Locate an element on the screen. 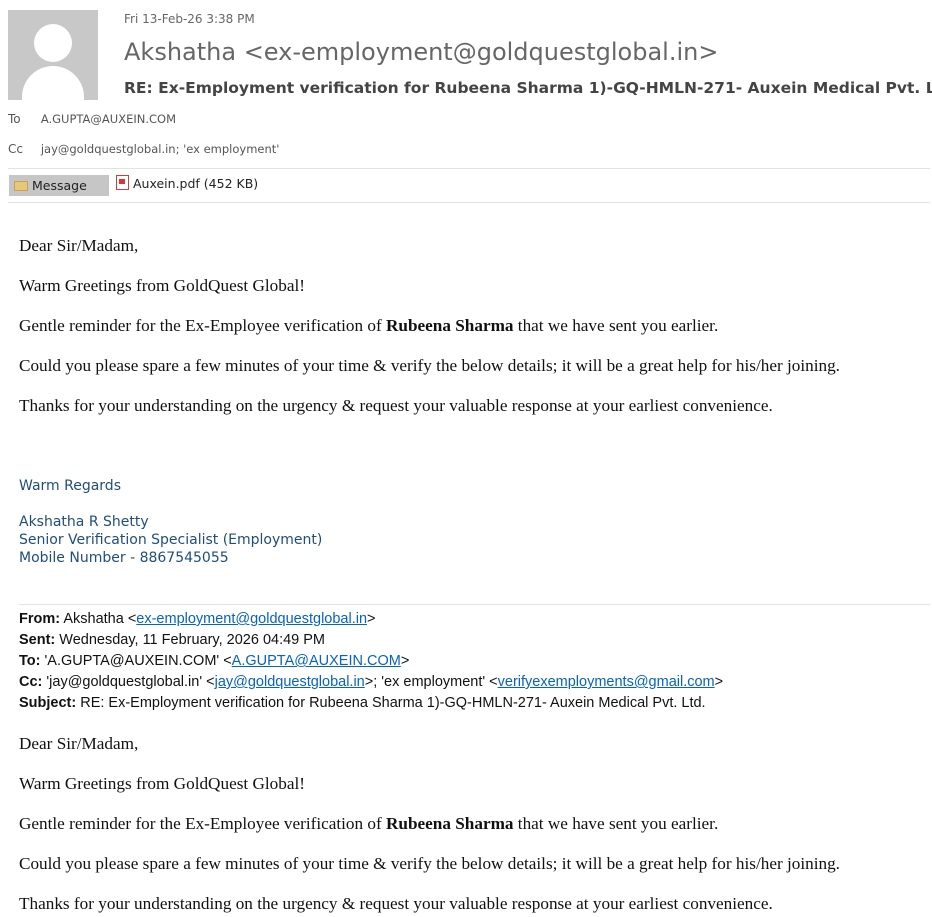 The image size is (932, 917). fw-to-name: 'A.GUPTA@AUXEIN.COM' < is located at coordinates (138, 661).